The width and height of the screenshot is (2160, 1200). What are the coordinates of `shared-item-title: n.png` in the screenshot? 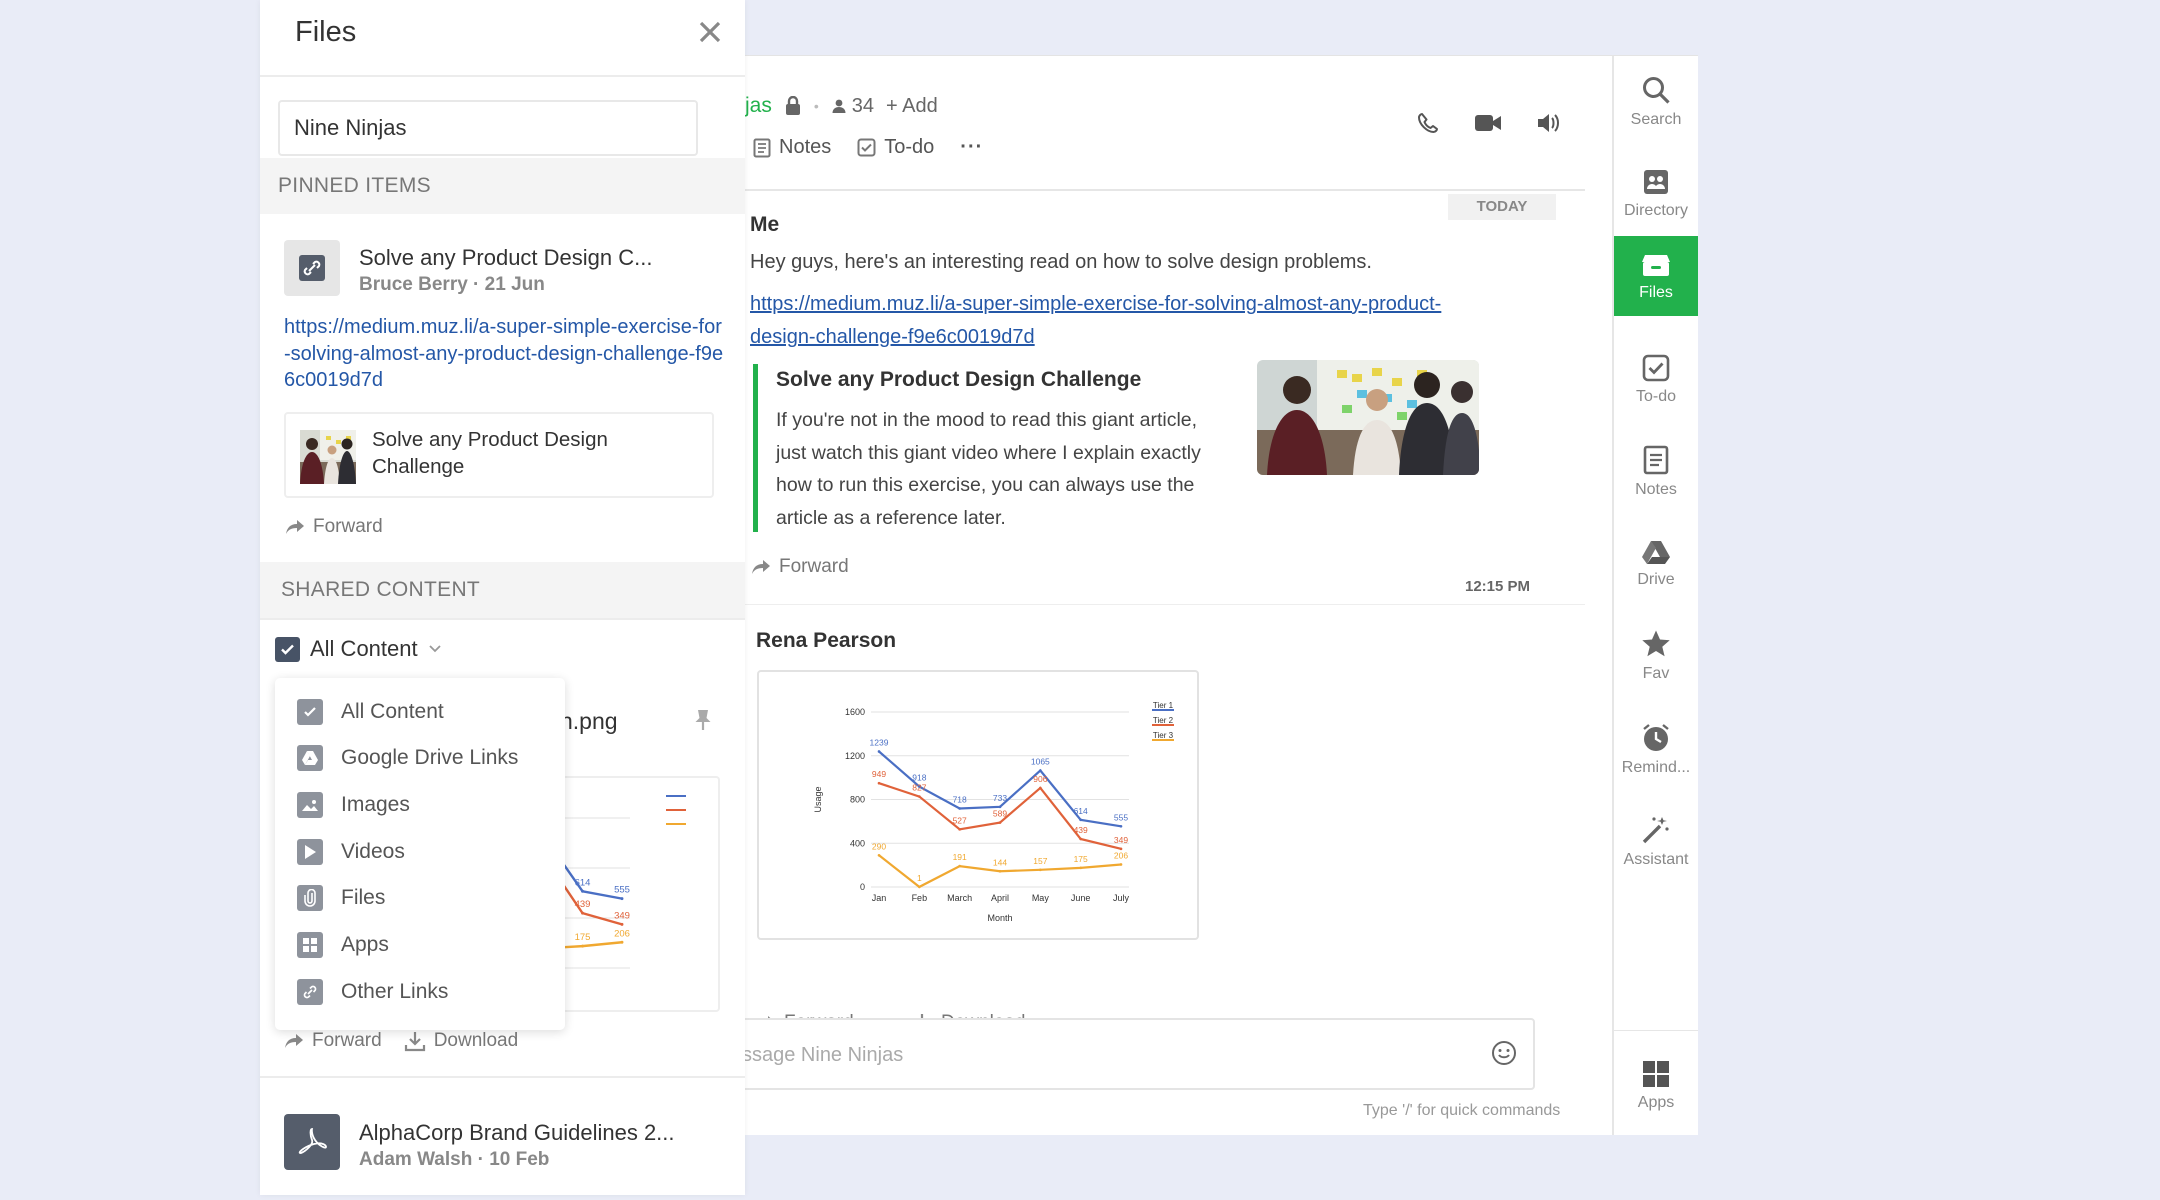 It's located at (589, 721).